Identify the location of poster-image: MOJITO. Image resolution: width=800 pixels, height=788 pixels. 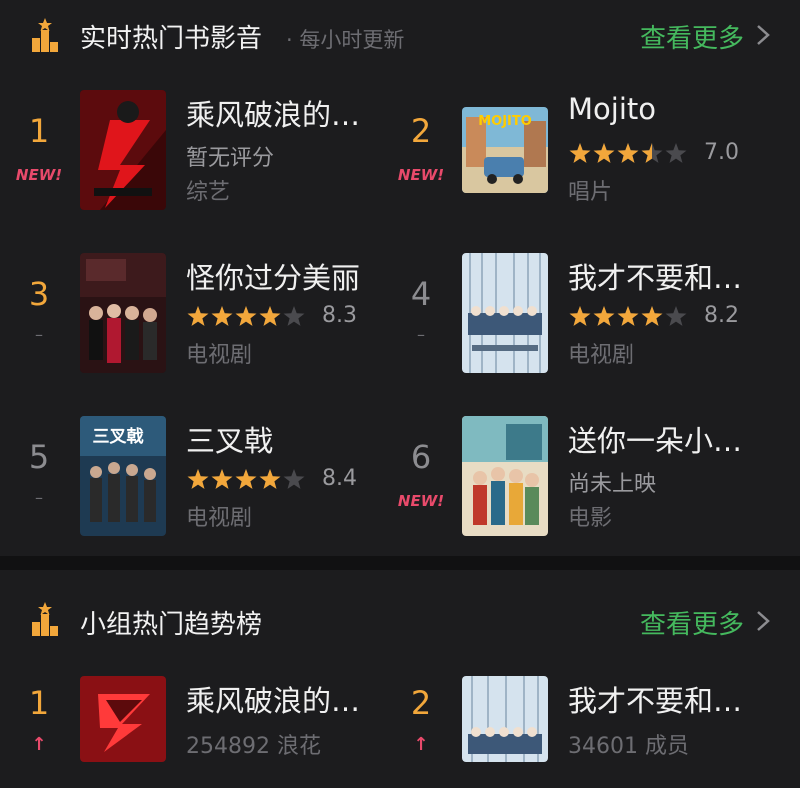
(505, 150).